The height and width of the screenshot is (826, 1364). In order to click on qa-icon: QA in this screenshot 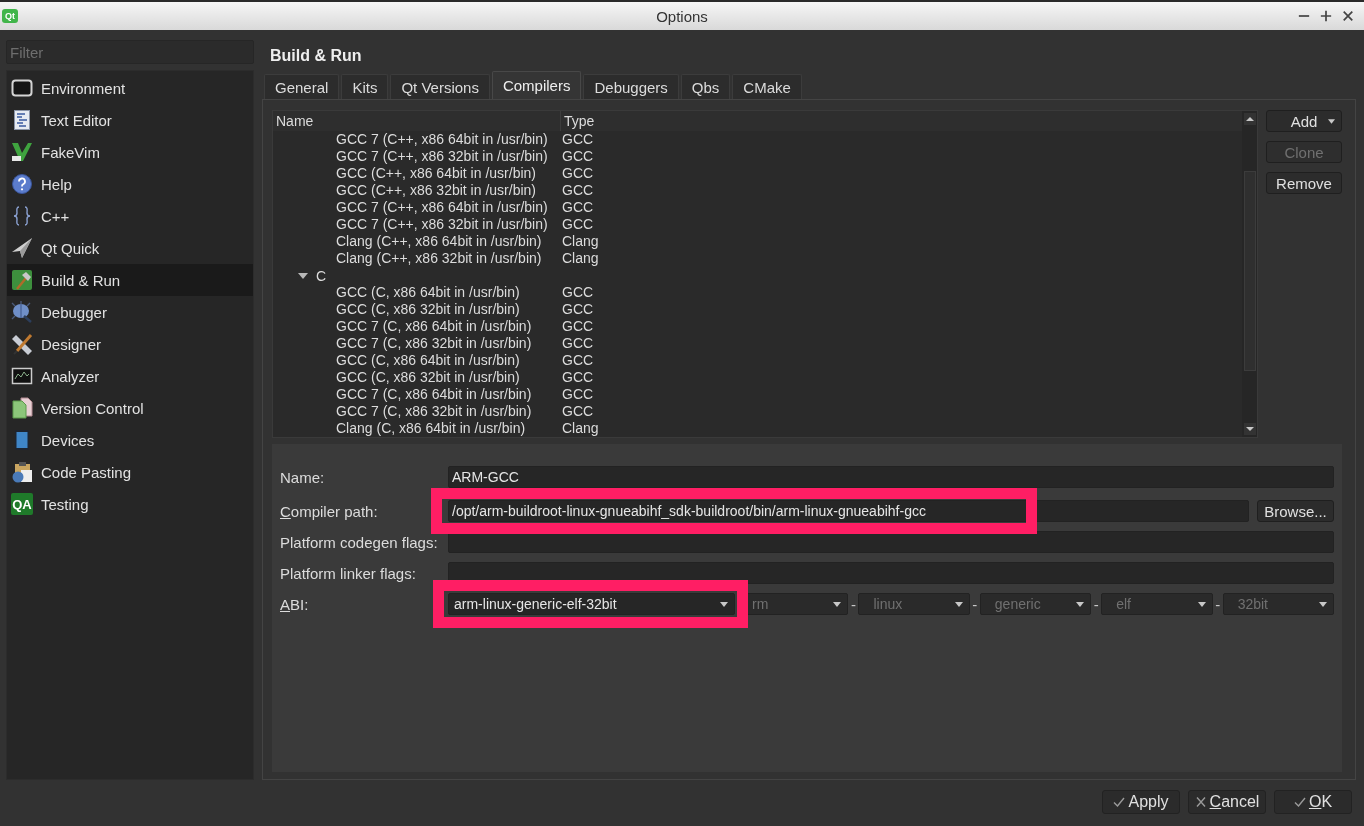, I will do `click(22, 504)`.